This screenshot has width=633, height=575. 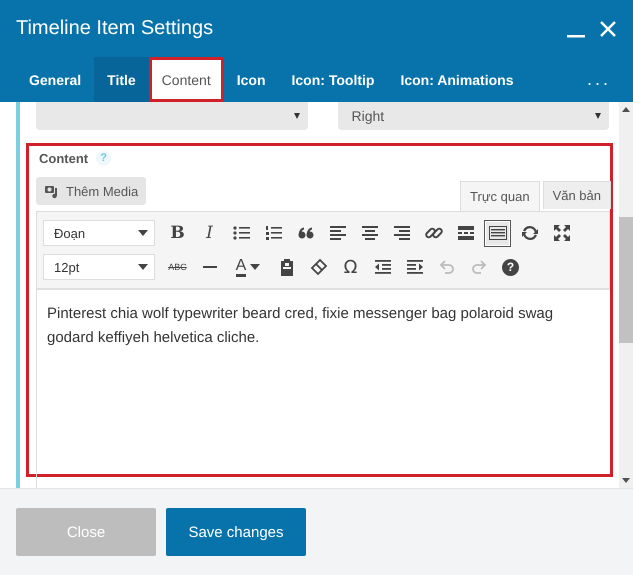 I want to click on tab: Icon: Animations, so click(x=456, y=79).